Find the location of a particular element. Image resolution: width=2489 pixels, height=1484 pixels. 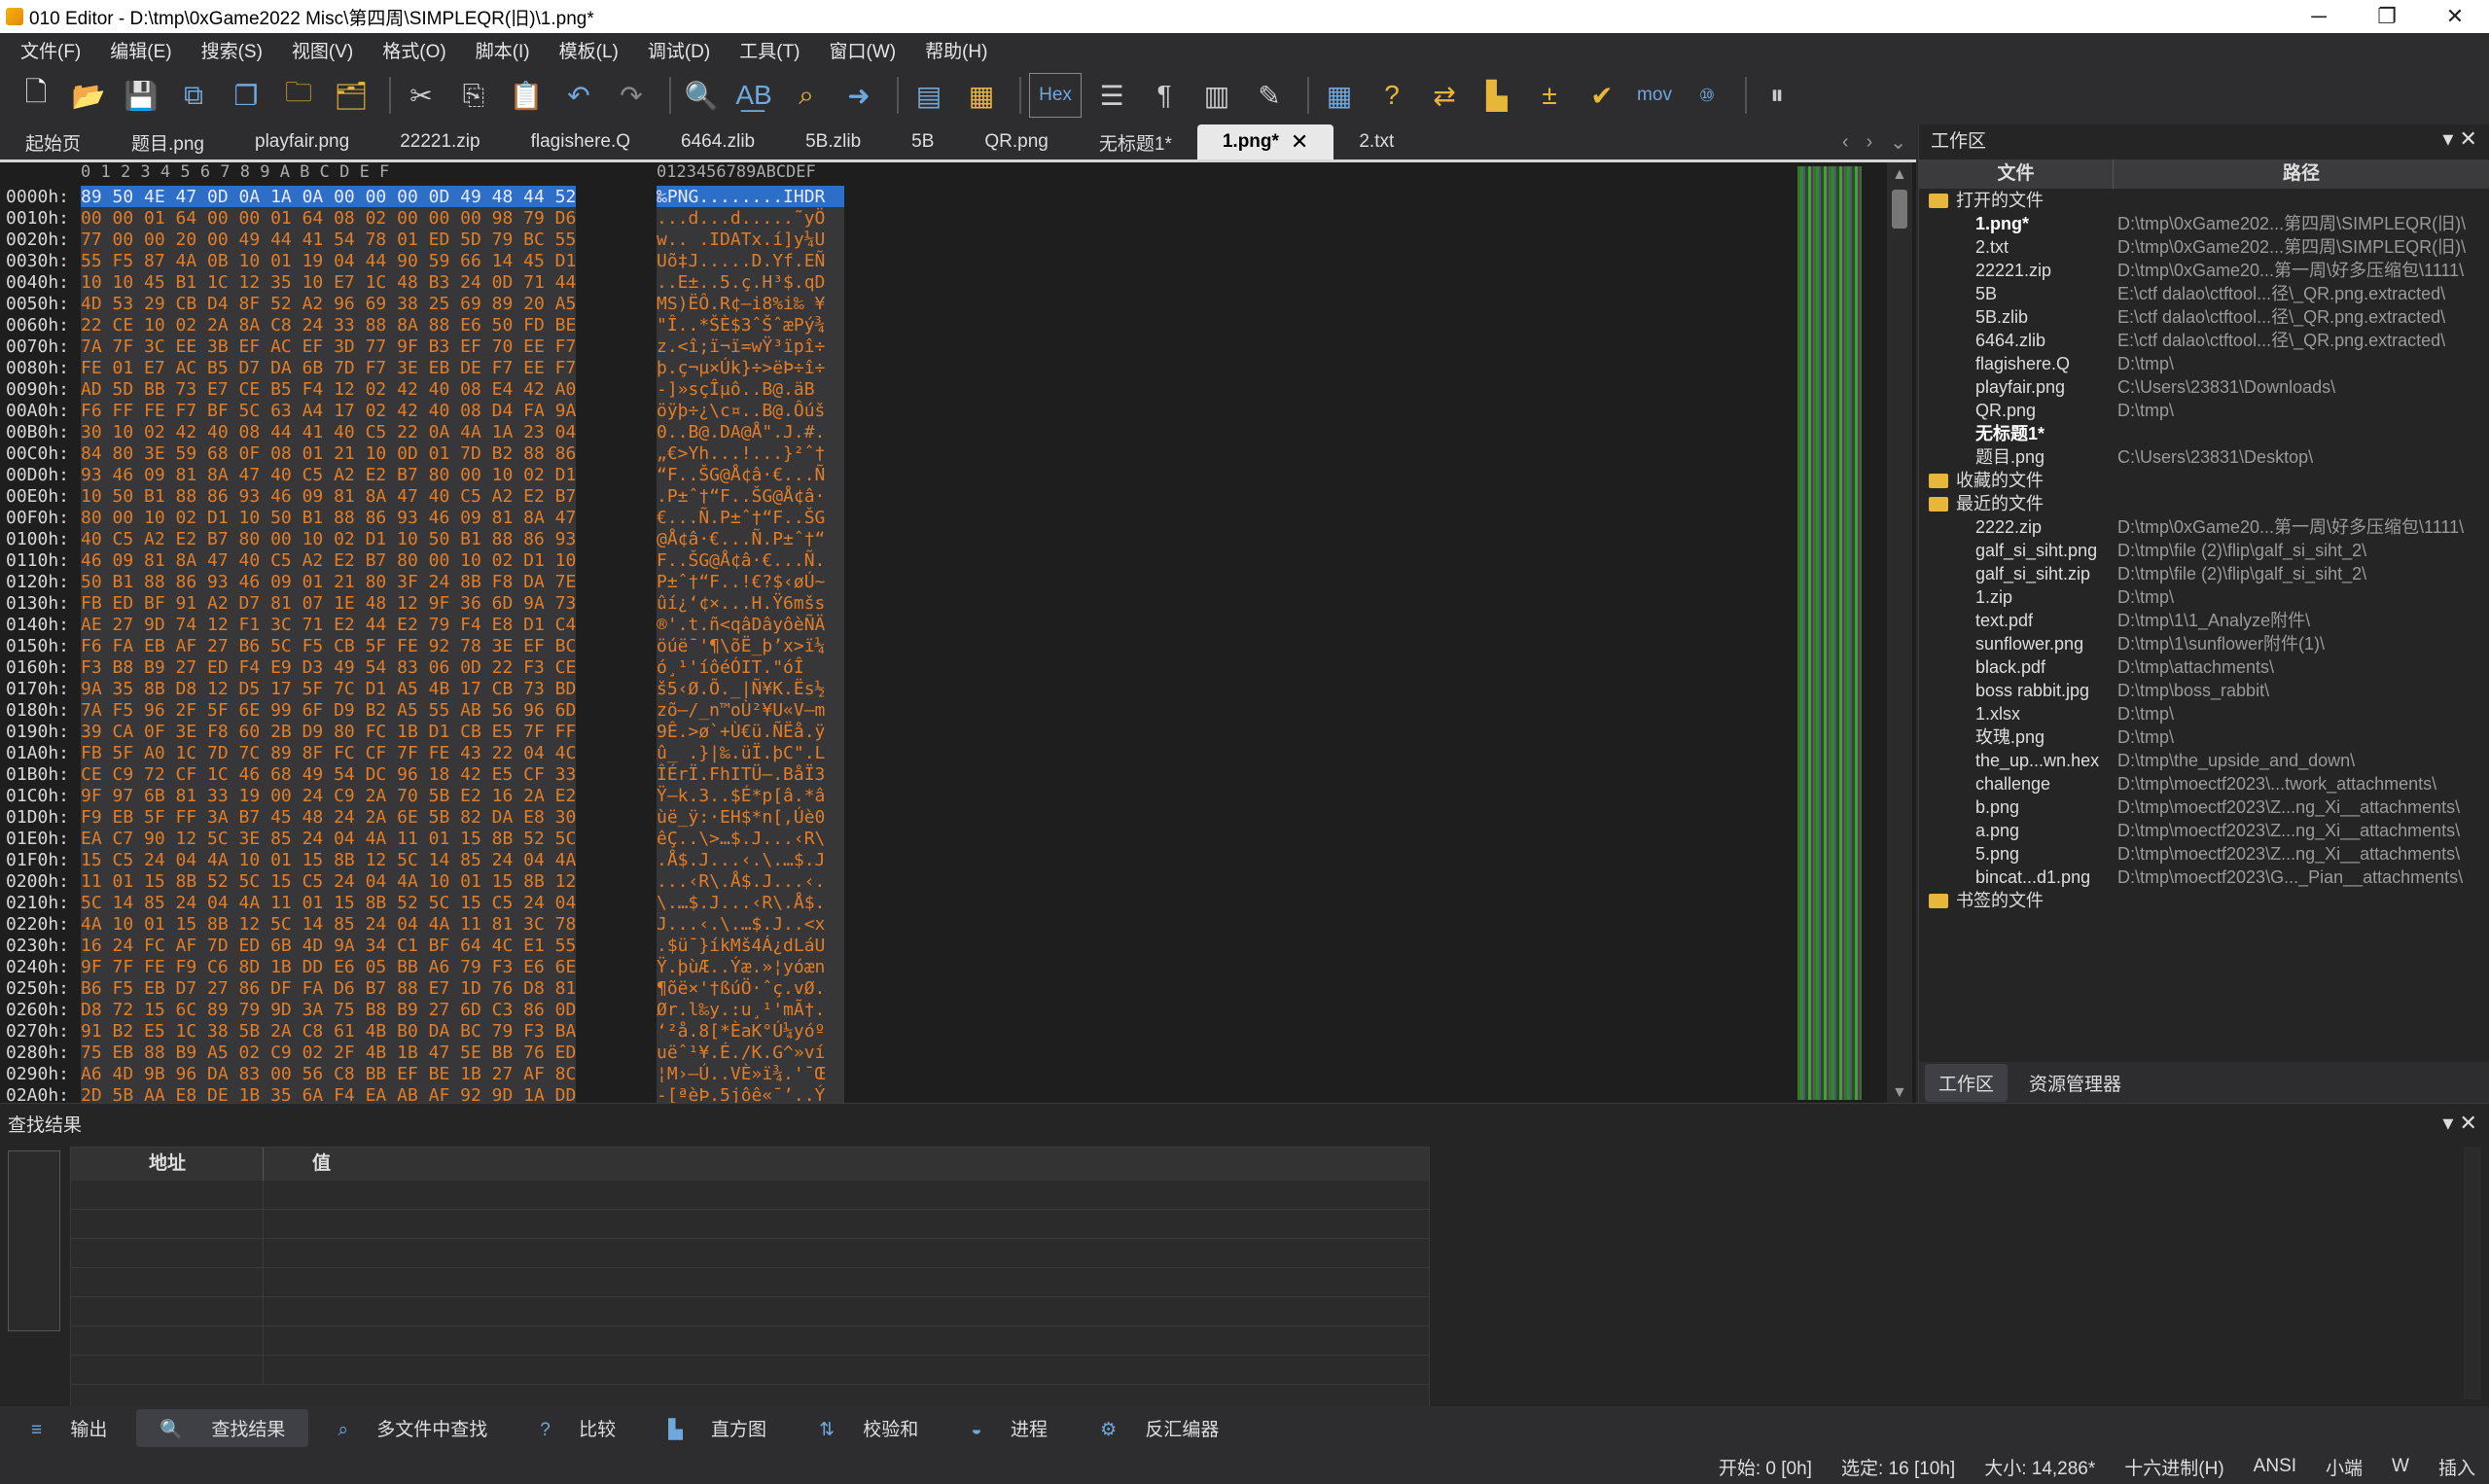

run-template-icon: ▦ is located at coordinates (981, 96).